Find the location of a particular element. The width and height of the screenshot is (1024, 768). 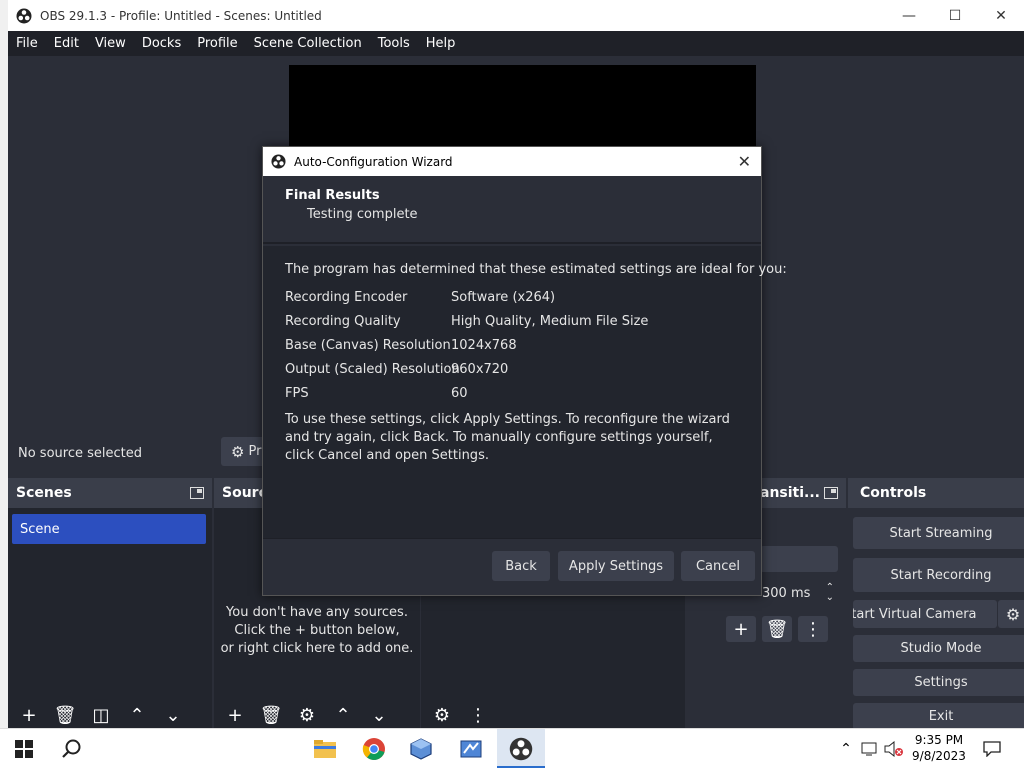

start-recording-button: Start Recording is located at coordinates (938, 575).